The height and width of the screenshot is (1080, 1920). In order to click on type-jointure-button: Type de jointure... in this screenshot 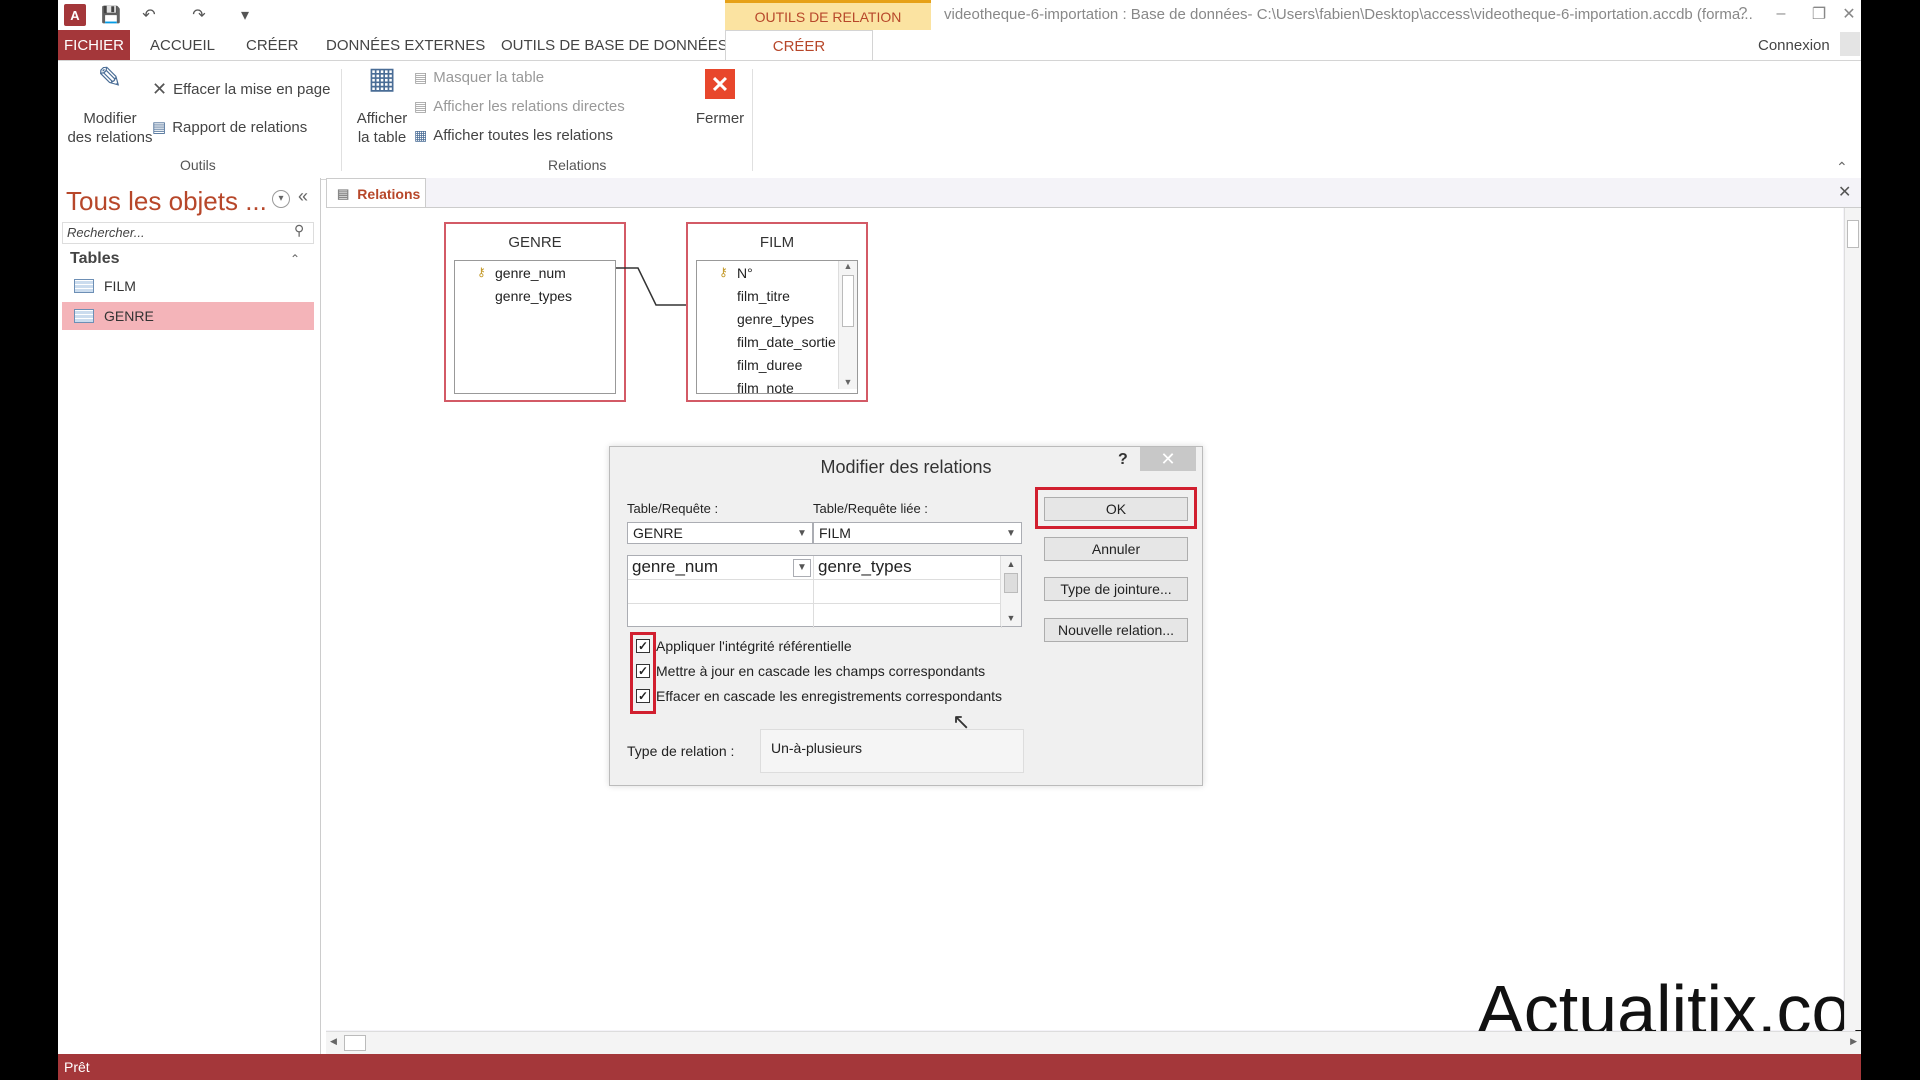, I will do `click(1116, 589)`.